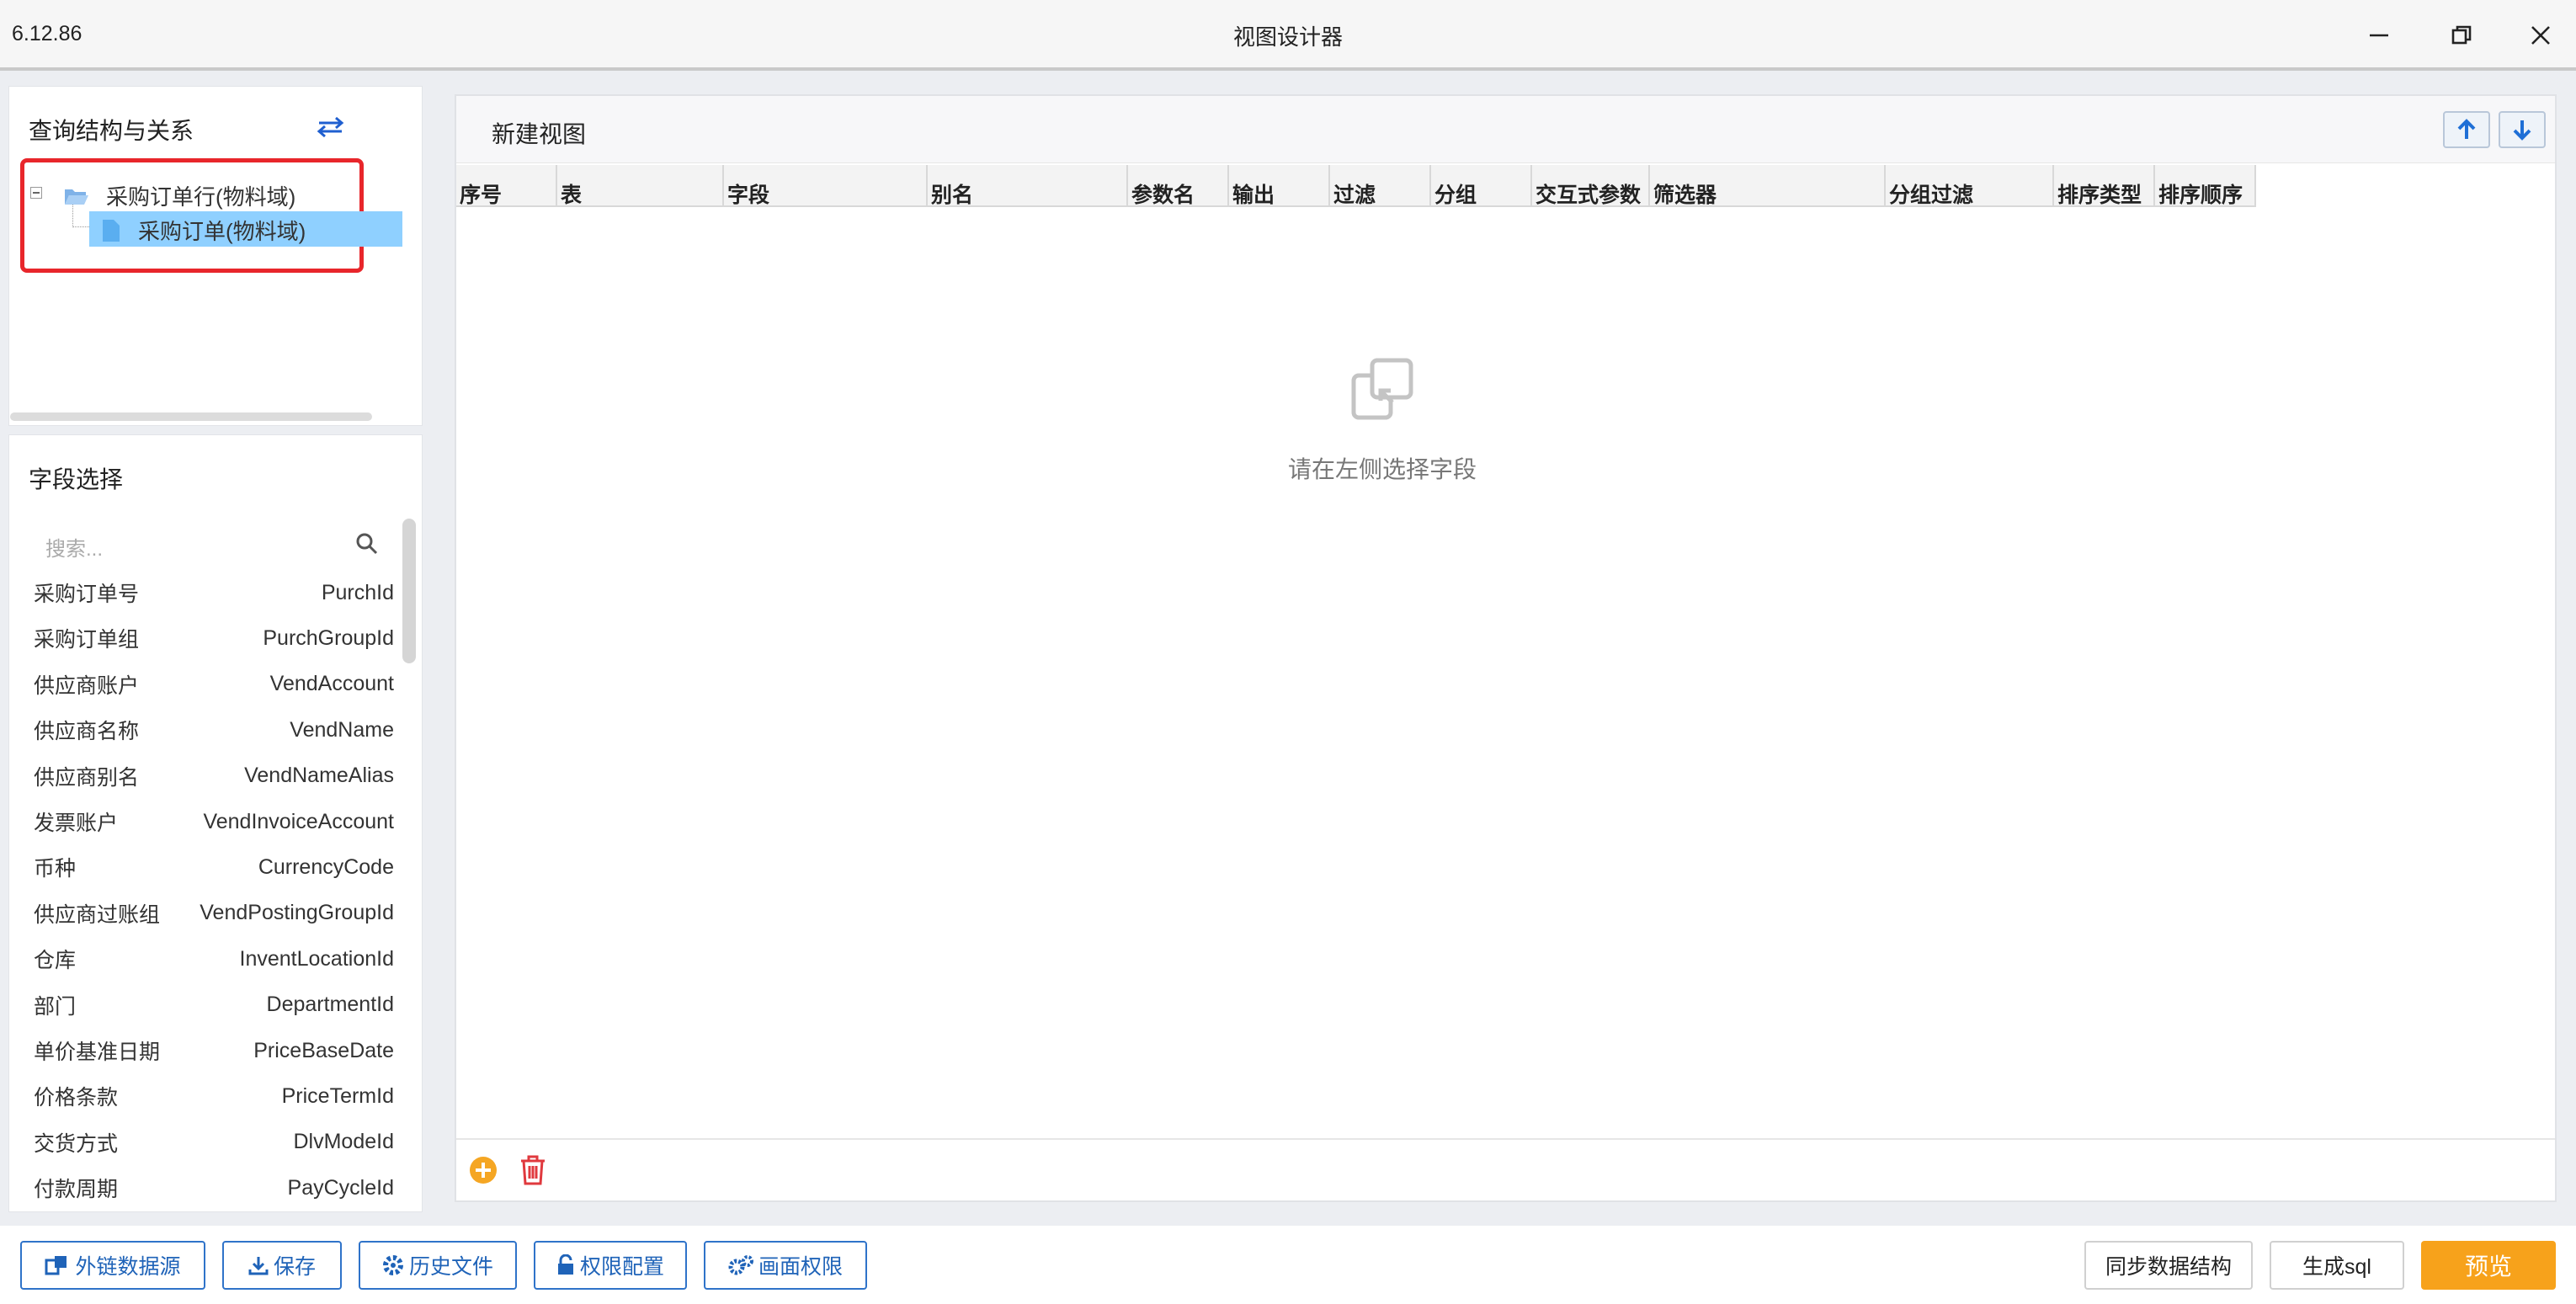 The image size is (2576, 1304). What do you see at coordinates (565, 1264) in the screenshot?
I see `lock-icon` at bounding box center [565, 1264].